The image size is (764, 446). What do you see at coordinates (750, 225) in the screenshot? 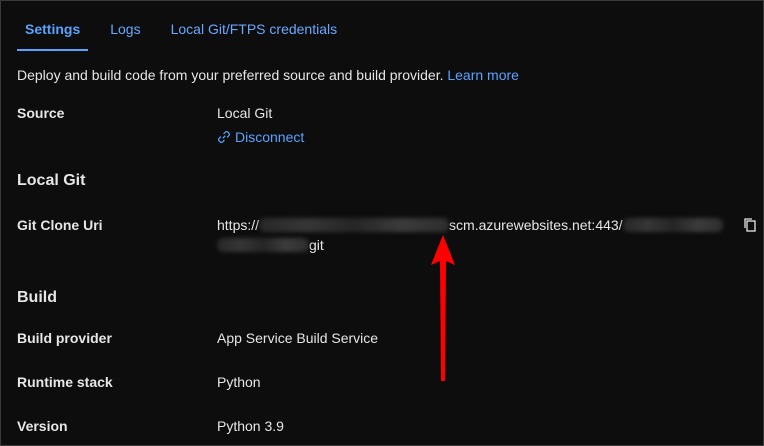
I see `copy-icon` at bounding box center [750, 225].